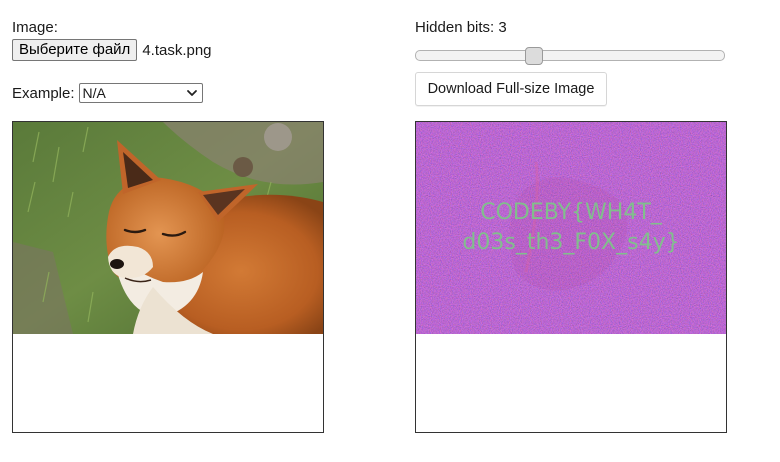  What do you see at coordinates (571, 212) in the screenshot?
I see `hidden-text-line-1: CODEBY{WH4T_` at bounding box center [571, 212].